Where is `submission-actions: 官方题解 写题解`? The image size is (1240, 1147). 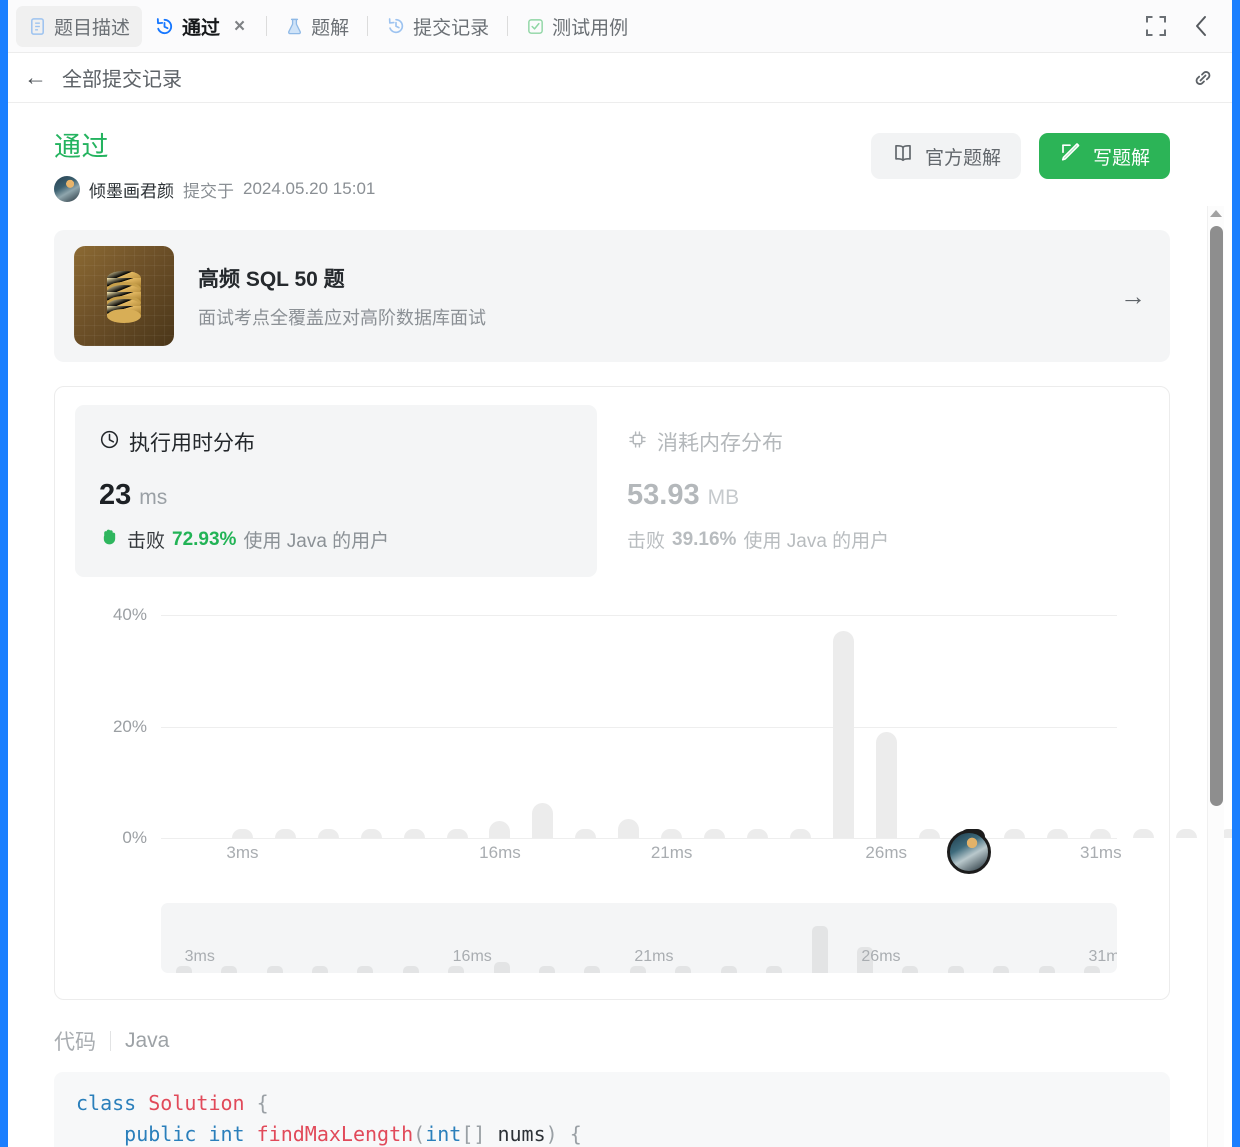
submission-actions: 官方题解 写题解 is located at coordinates (1020, 152).